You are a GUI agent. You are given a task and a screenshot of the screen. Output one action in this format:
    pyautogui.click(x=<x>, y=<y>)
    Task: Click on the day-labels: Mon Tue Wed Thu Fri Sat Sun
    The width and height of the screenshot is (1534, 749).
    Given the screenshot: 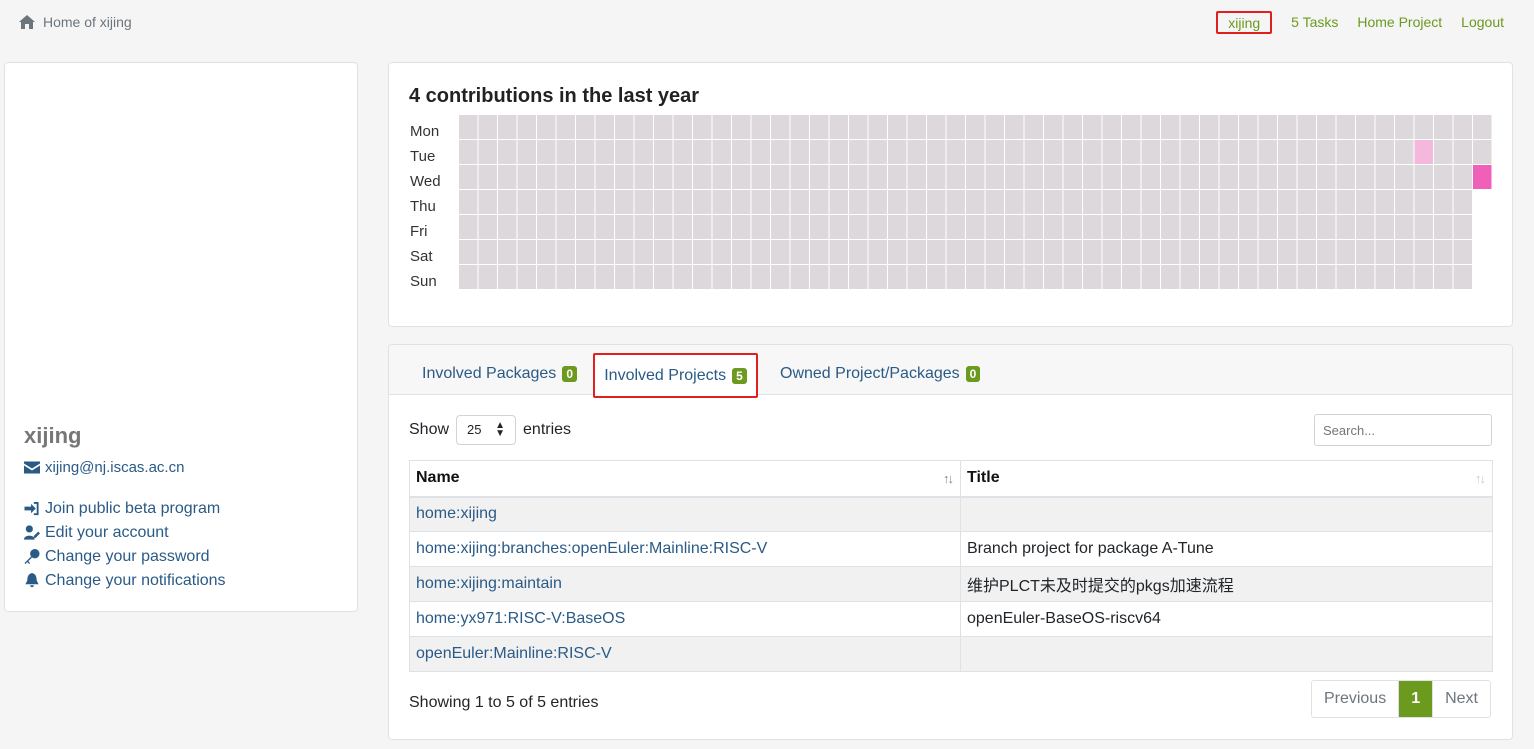 What is the action you would take?
    pyautogui.click(x=425, y=206)
    